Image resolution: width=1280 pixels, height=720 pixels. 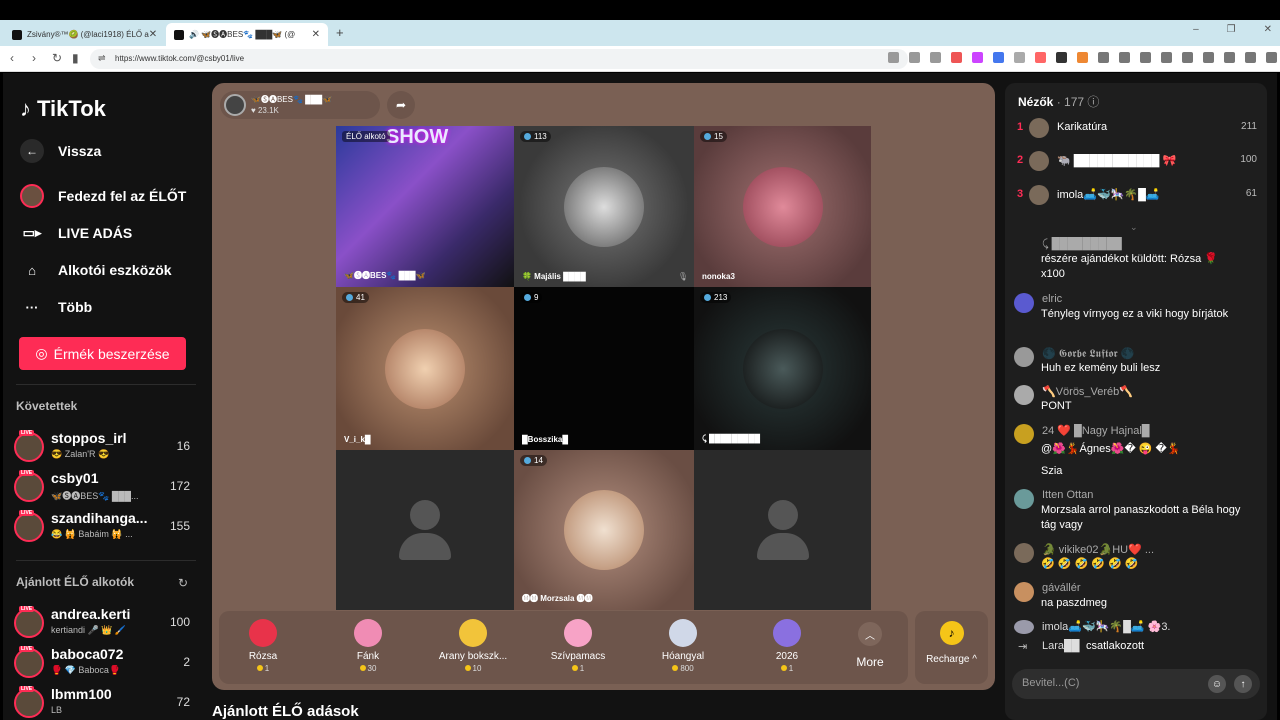 What do you see at coordinates (499, 59) in the screenshot?
I see `url-field: ⇌ https://www.tiktok.com/@csby01/live` at bounding box center [499, 59].